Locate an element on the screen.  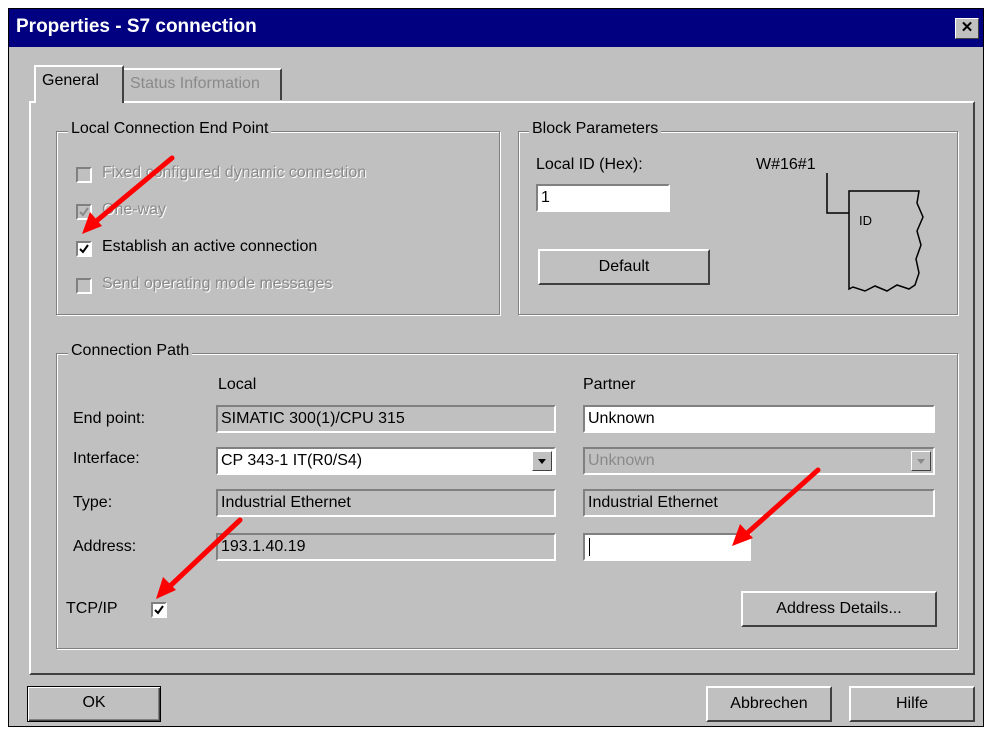
end-point-local-field: SIMATIC 300(1)/CPU 315 is located at coordinates (386, 419).